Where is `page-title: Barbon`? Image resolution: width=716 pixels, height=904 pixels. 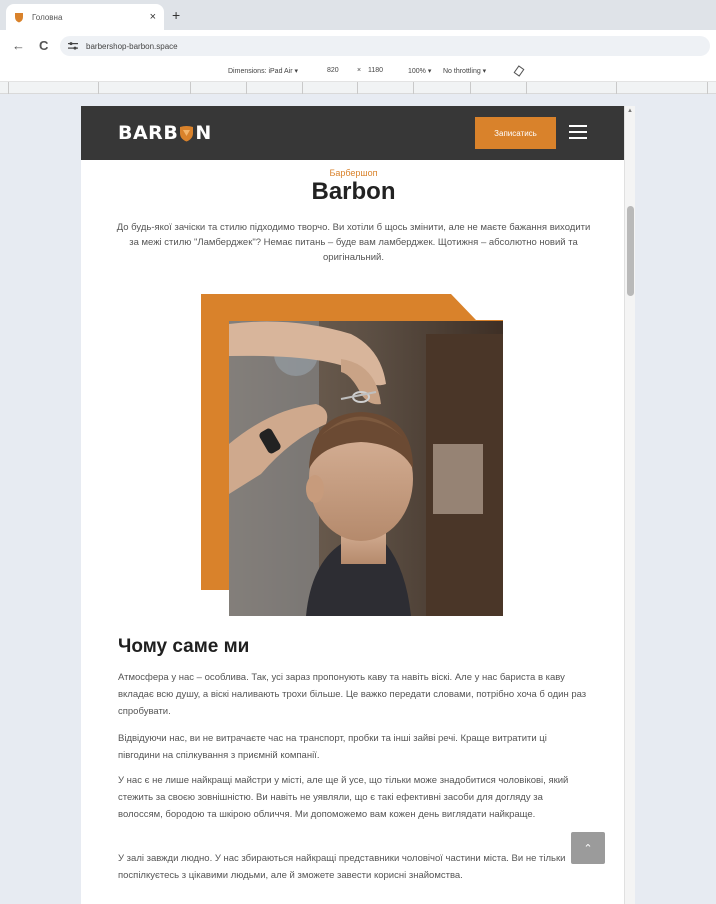
page-title: Barbon is located at coordinates (353, 191).